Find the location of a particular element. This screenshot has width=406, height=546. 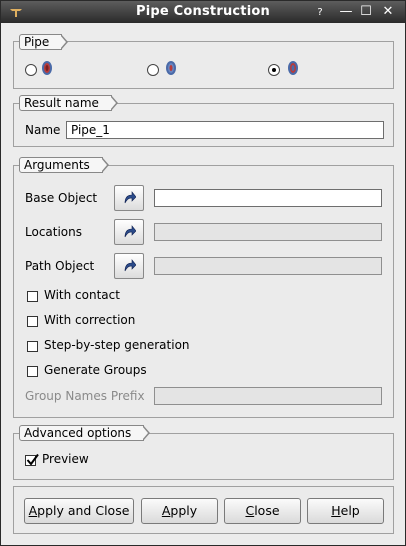

path-object-label: Path Object is located at coordinates (60, 266).